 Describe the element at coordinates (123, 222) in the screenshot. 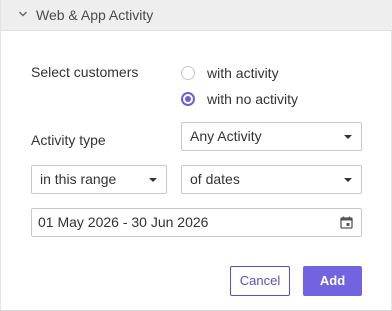

I see `date-range-value: 01 May 2026 - 30 Jun 2026` at that location.